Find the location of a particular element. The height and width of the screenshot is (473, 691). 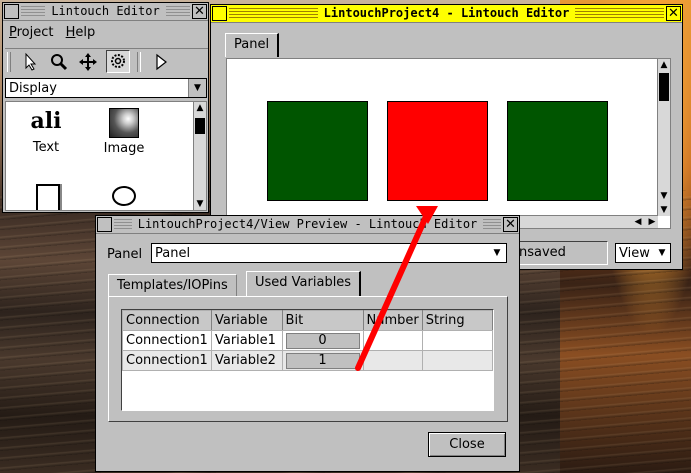

scroll-left-icon: ◀ is located at coordinates (638, 222).